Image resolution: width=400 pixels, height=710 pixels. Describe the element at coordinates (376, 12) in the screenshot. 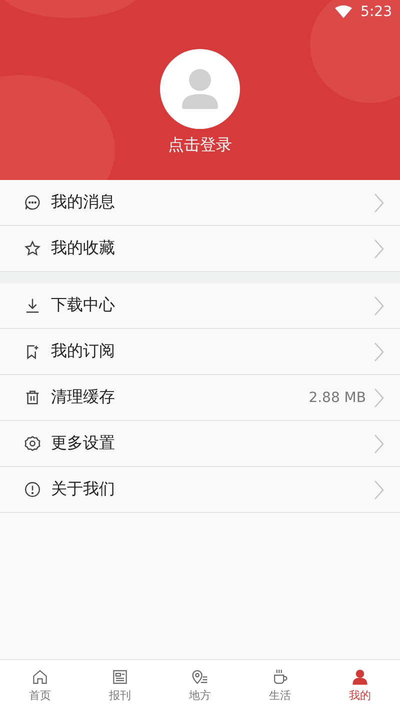

I see `status-time: 5:23` at that location.